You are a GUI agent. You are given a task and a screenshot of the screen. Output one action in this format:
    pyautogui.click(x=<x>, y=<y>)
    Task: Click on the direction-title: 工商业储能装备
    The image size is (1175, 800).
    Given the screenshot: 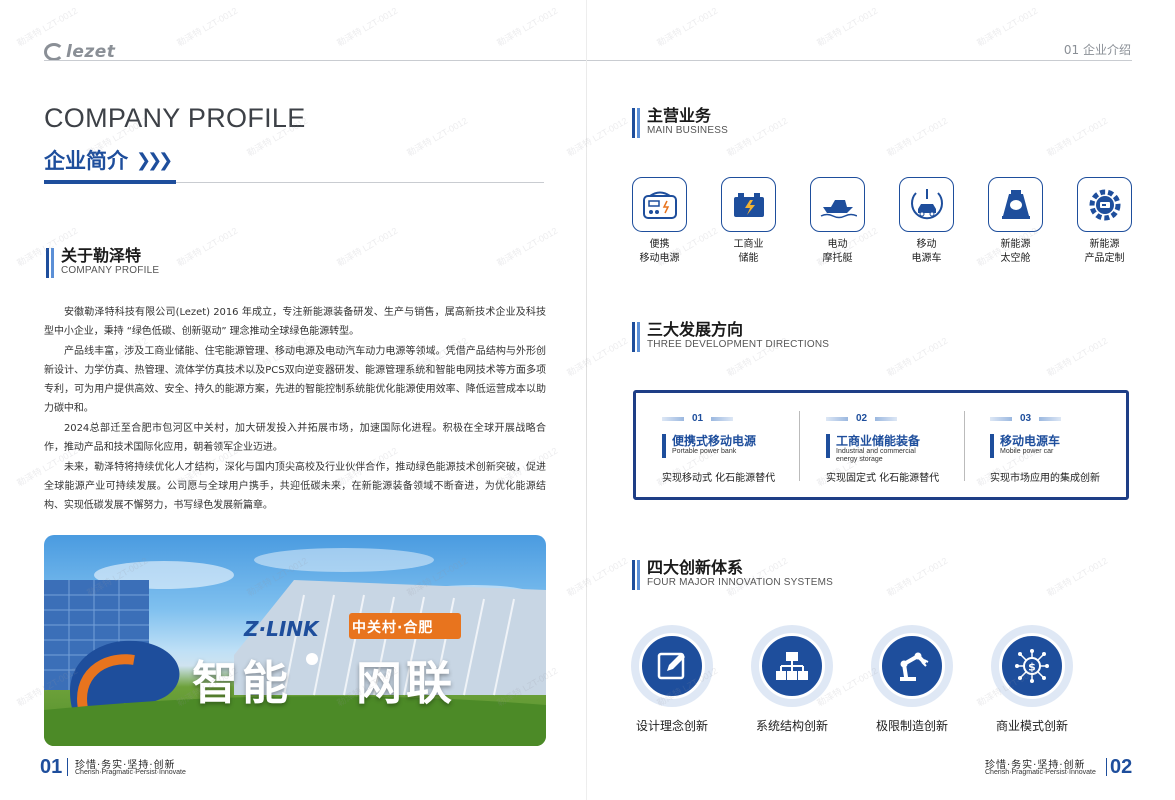 What is the action you would take?
    pyautogui.click(x=878, y=441)
    